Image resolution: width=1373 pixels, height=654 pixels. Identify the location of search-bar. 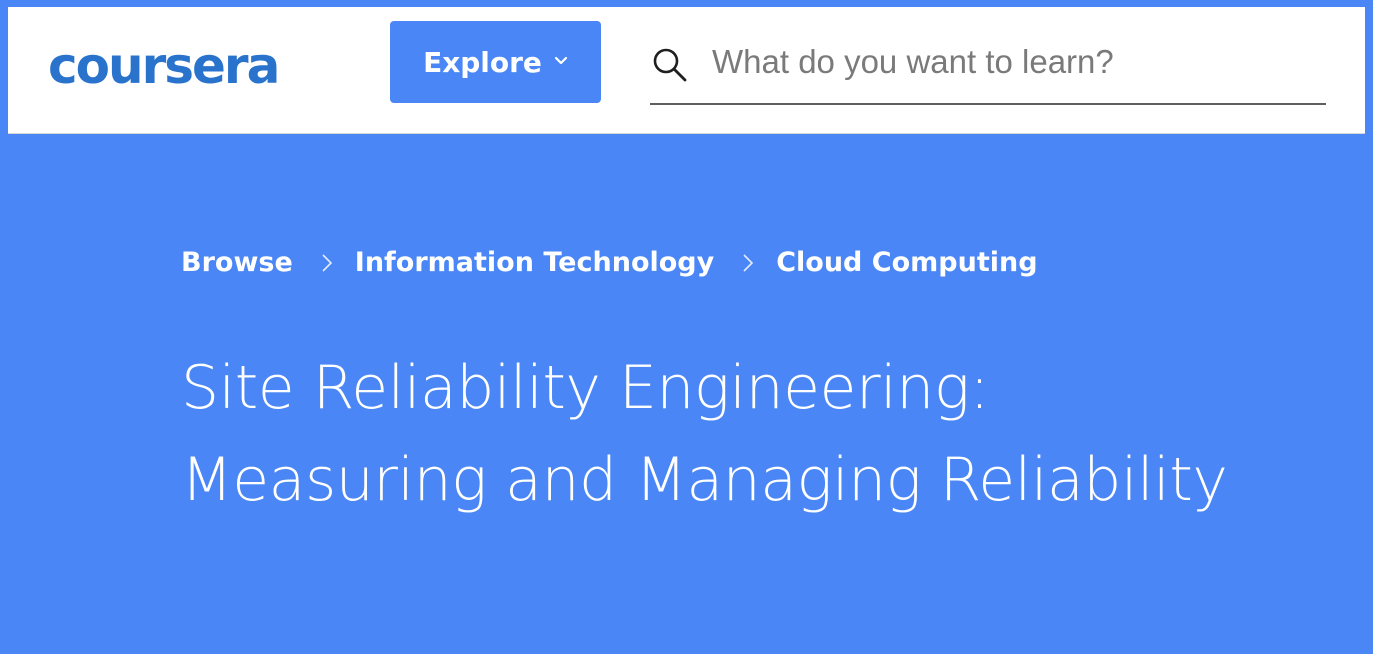
(988, 66).